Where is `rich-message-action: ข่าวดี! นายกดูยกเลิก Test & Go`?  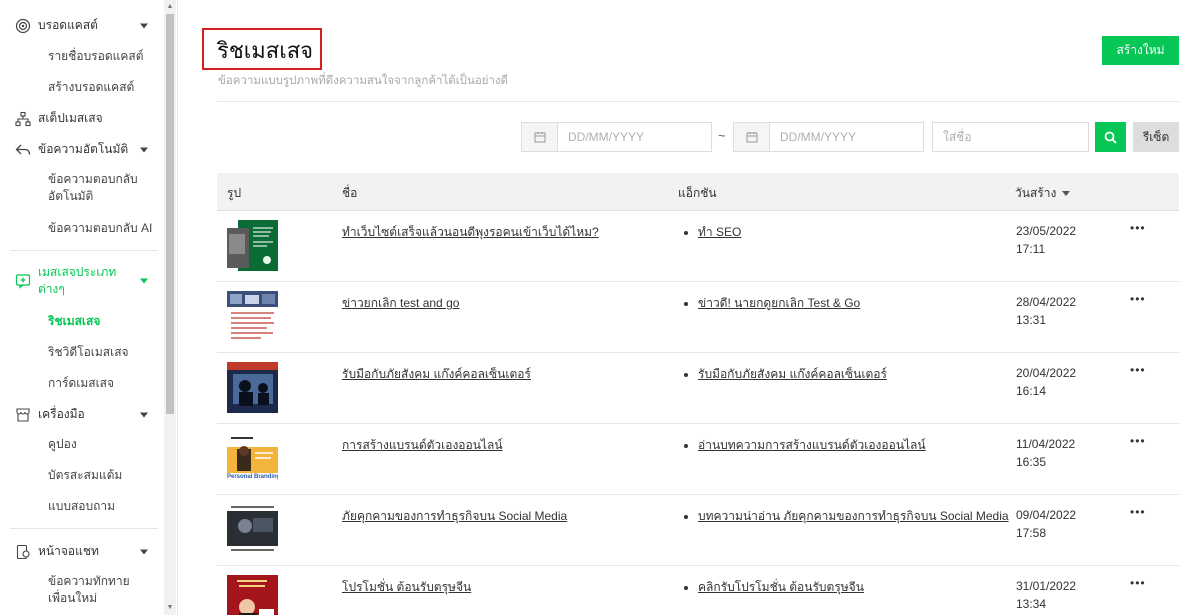
rich-message-action: ข่าวดี! นายกดูยกเลิก Test & Go is located at coordinates (772, 303).